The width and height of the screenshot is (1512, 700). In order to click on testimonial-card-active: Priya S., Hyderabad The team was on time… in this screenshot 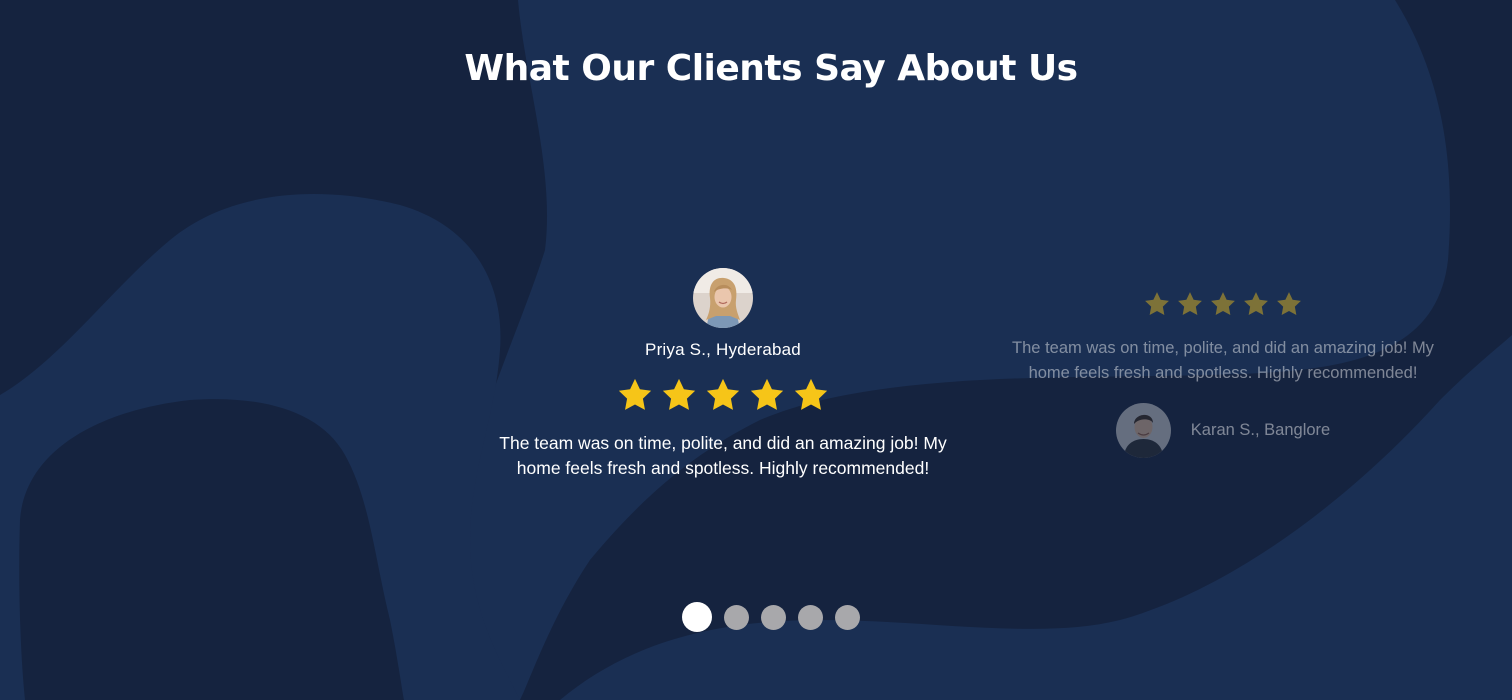, I will do `click(723, 374)`.